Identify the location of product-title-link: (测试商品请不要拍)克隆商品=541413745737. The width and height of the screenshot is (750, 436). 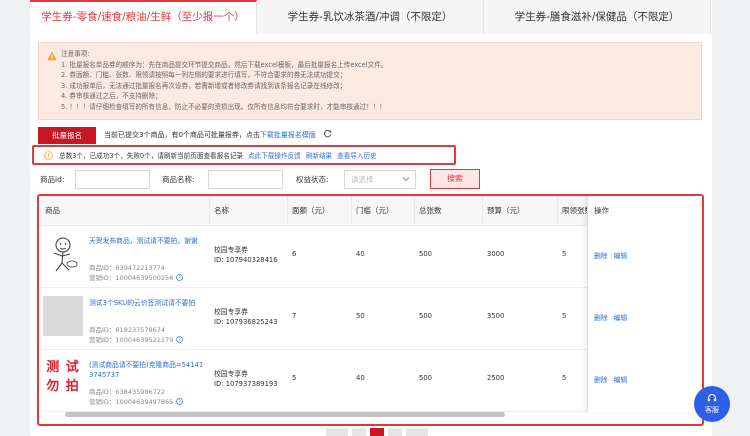
(148, 370).